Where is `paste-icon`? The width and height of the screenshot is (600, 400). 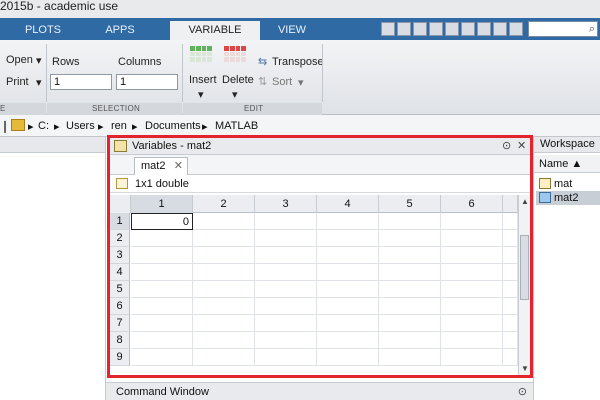
paste-icon is located at coordinates (452, 29).